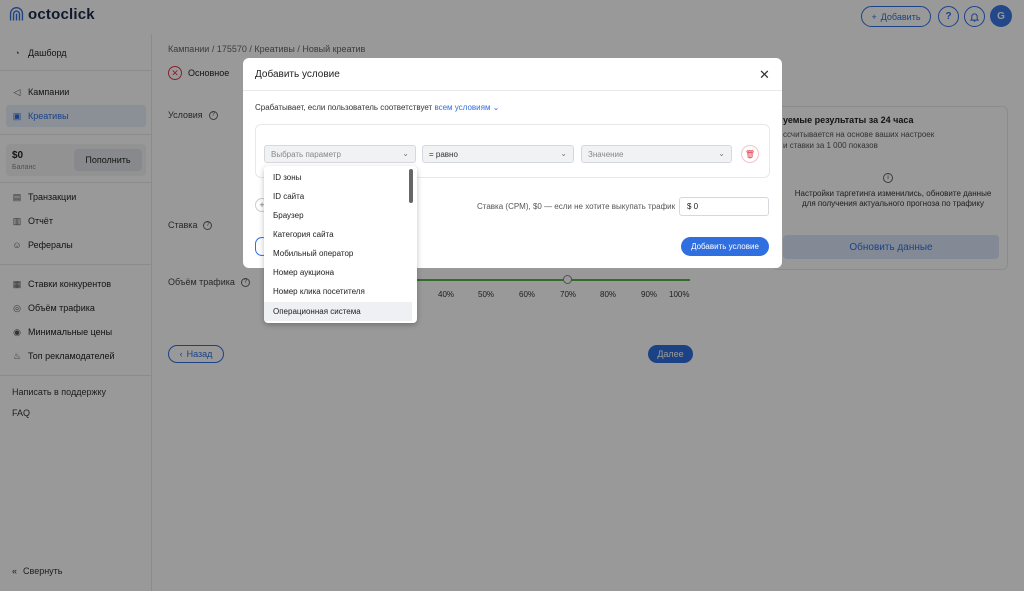 Image resolution: width=1024 pixels, height=591 pixels. I want to click on dropdown-option: Мобильный оператор, so click(338, 253).